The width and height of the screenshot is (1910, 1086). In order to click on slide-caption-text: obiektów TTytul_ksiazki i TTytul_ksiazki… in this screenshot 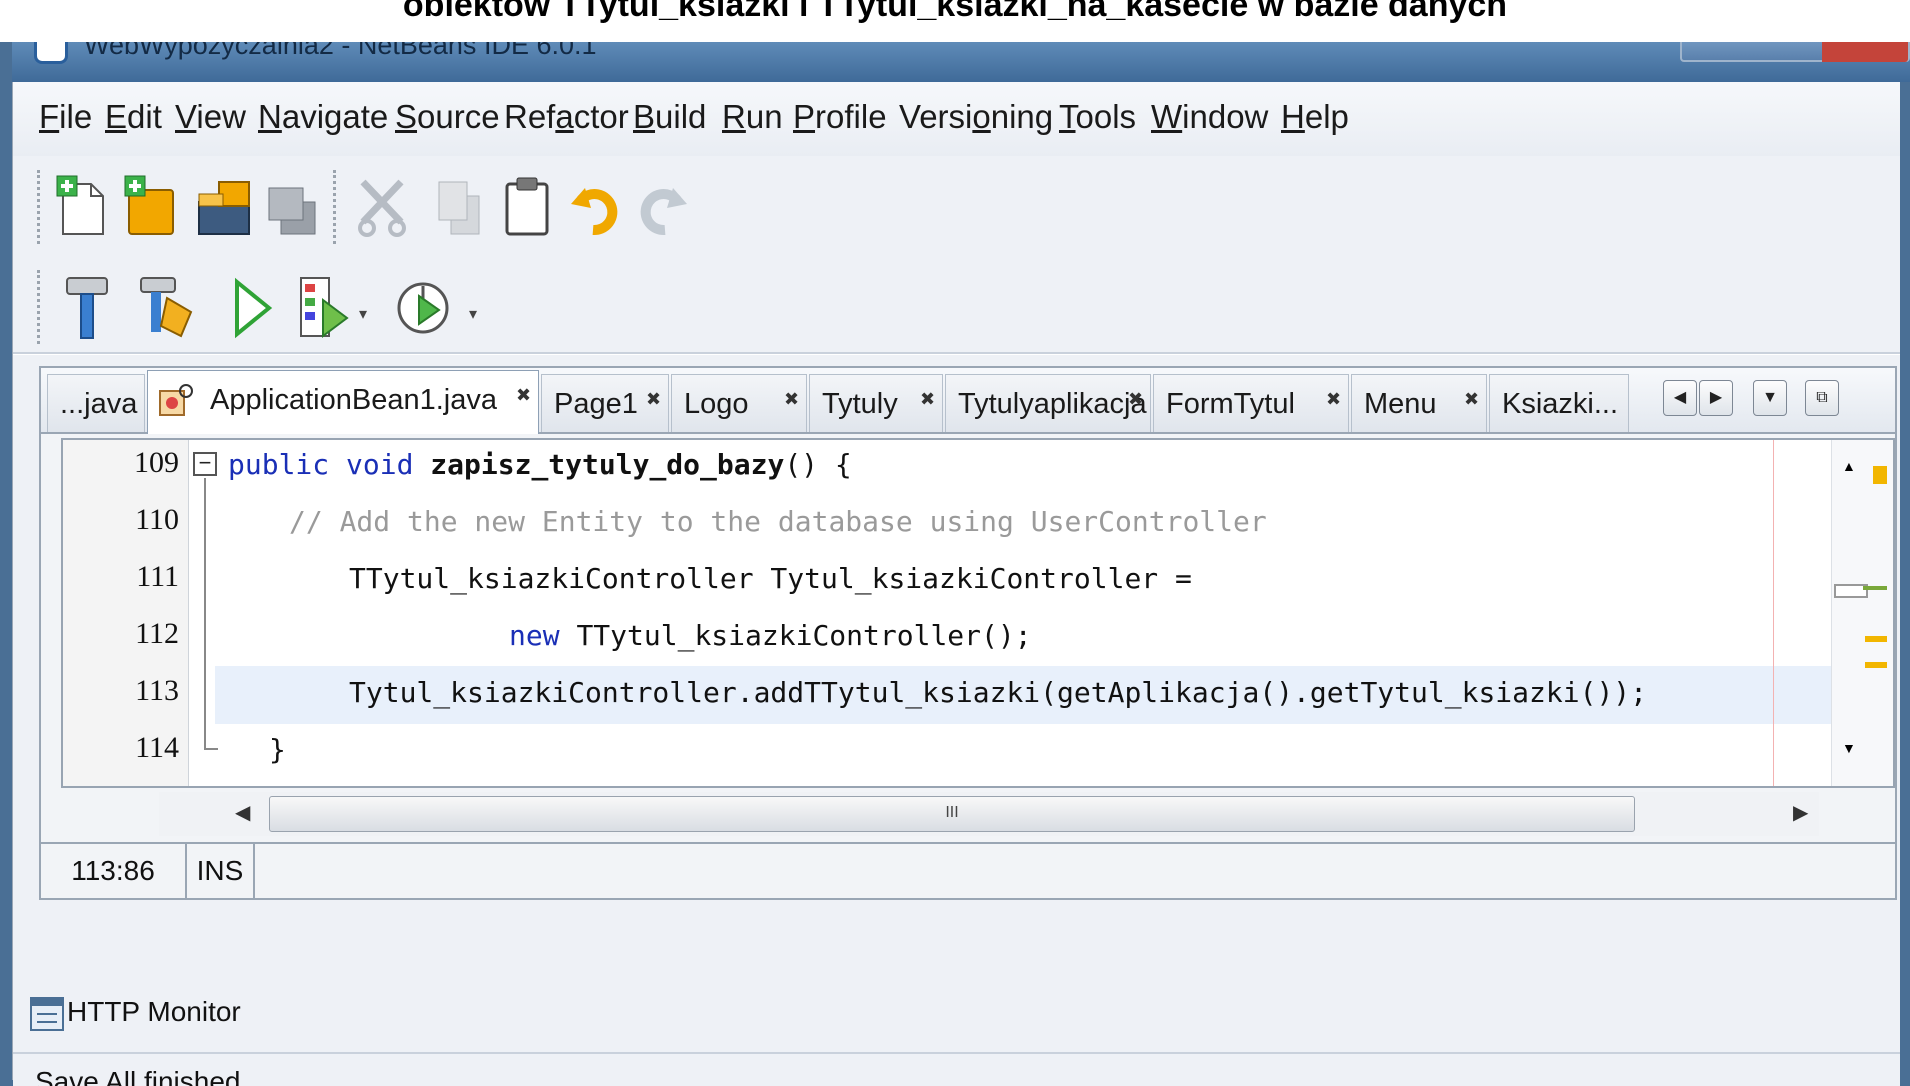, I will do `click(955, 12)`.